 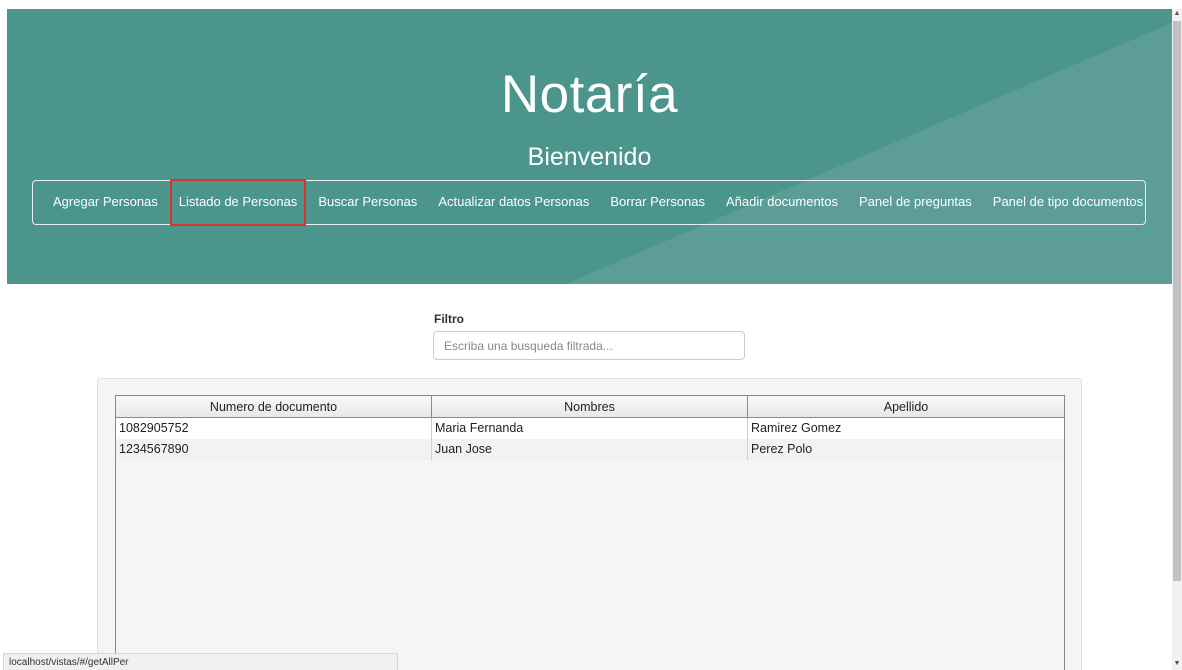 What do you see at coordinates (274, 428) in the screenshot?
I see `cell-documento: 1082905752` at bounding box center [274, 428].